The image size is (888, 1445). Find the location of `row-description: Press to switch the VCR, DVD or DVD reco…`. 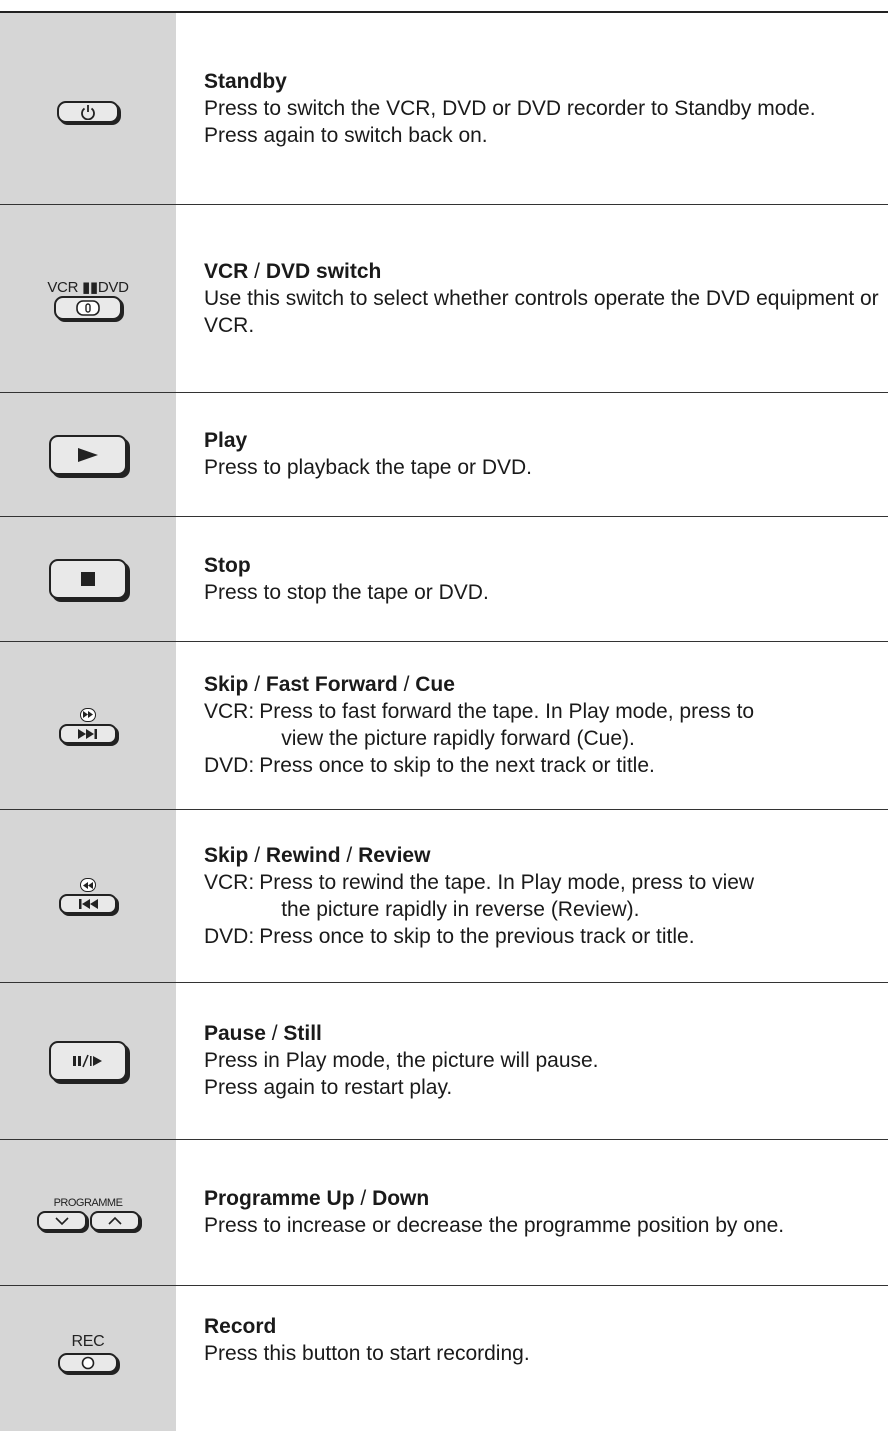

row-description: Press to switch the VCR, DVD or DVD reco… is located at coordinates (510, 108).